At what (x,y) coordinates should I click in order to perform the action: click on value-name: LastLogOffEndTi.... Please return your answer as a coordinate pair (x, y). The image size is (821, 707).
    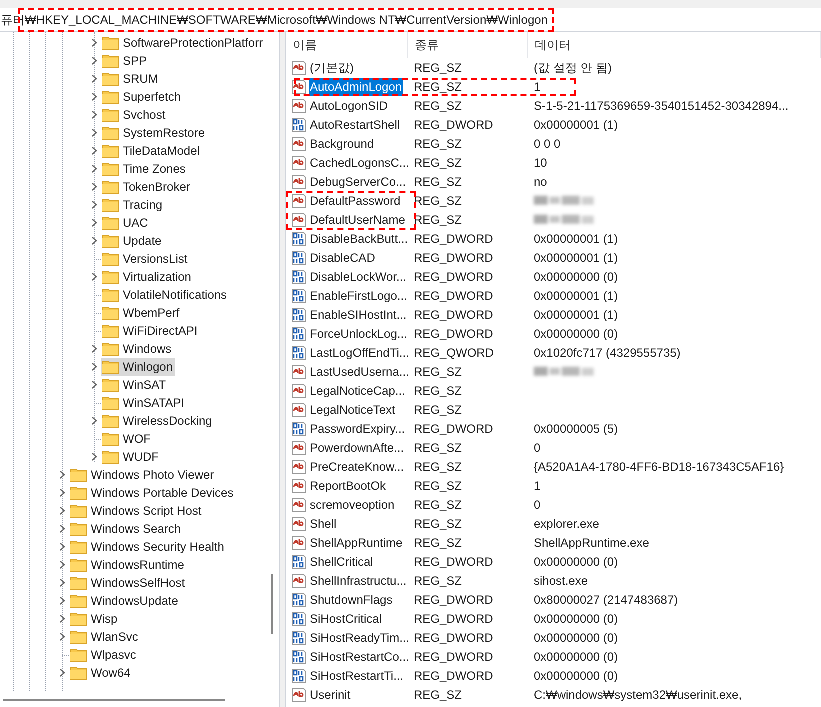
    Looking at the image, I should click on (358, 353).